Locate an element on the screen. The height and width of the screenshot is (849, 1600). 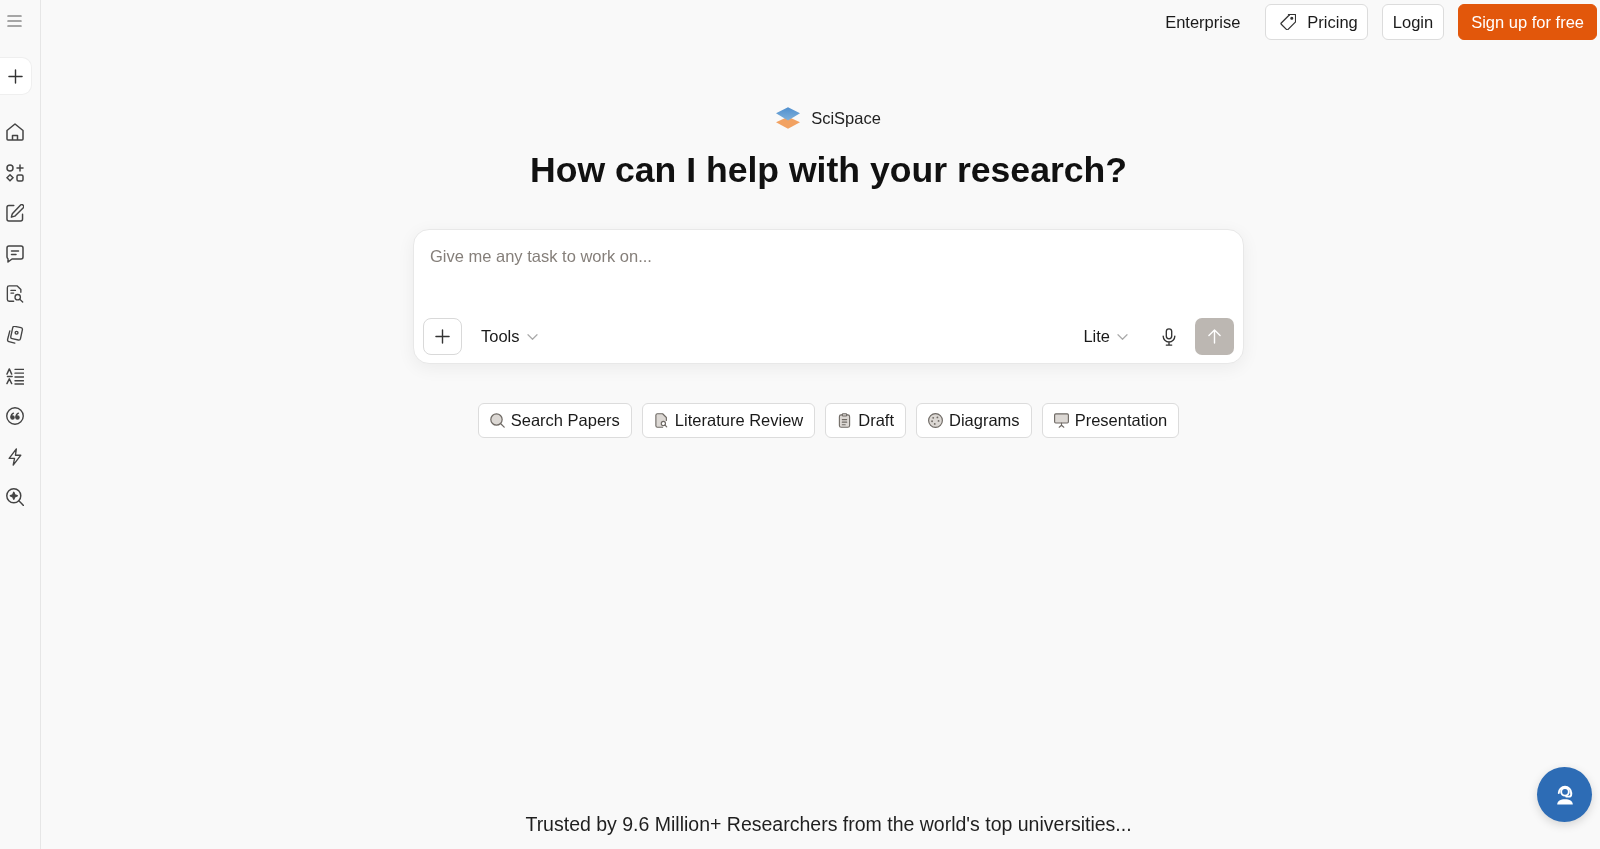
home-icon is located at coordinates (15, 132).